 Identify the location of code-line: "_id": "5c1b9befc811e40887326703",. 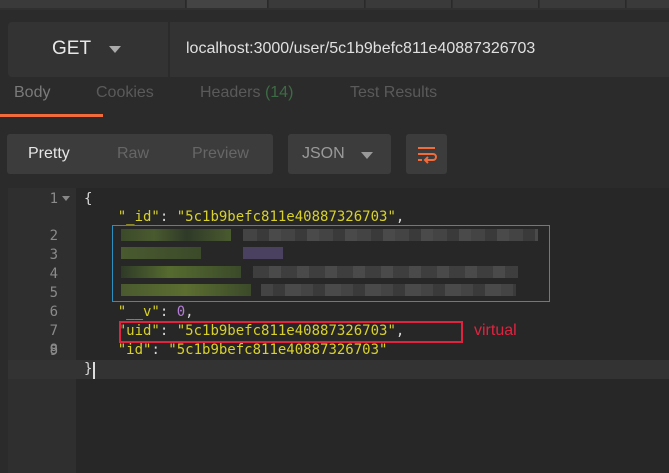
(261, 217).